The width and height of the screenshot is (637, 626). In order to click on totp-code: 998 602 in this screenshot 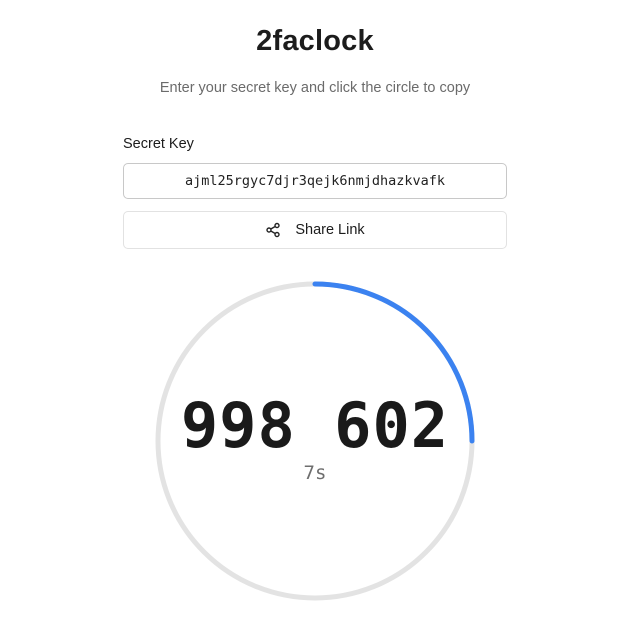, I will do `click(315, 425)`.